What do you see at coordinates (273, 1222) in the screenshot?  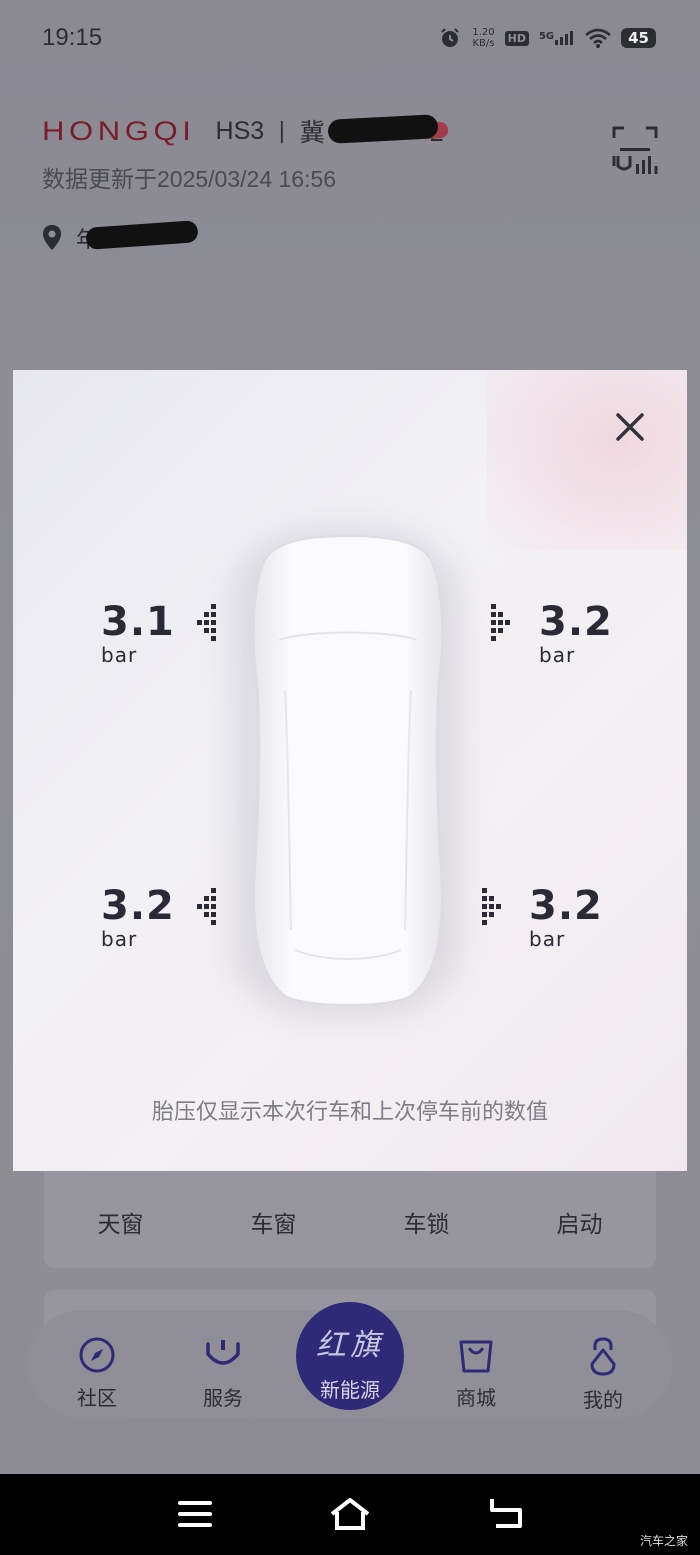 I see `control-windows: 车窗` at bounding box center [273, 1222].